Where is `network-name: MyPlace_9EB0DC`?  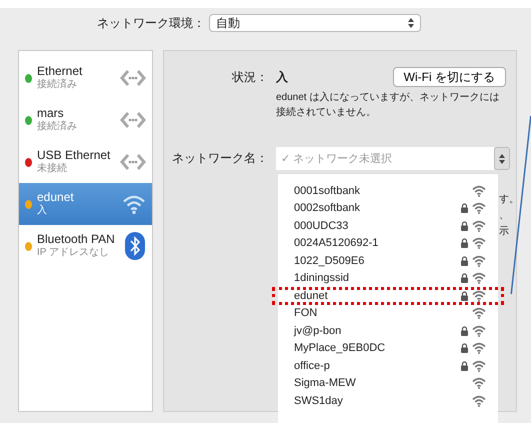
network-name: MyPlace_9EB0DC is located at coordinates (340, 348).